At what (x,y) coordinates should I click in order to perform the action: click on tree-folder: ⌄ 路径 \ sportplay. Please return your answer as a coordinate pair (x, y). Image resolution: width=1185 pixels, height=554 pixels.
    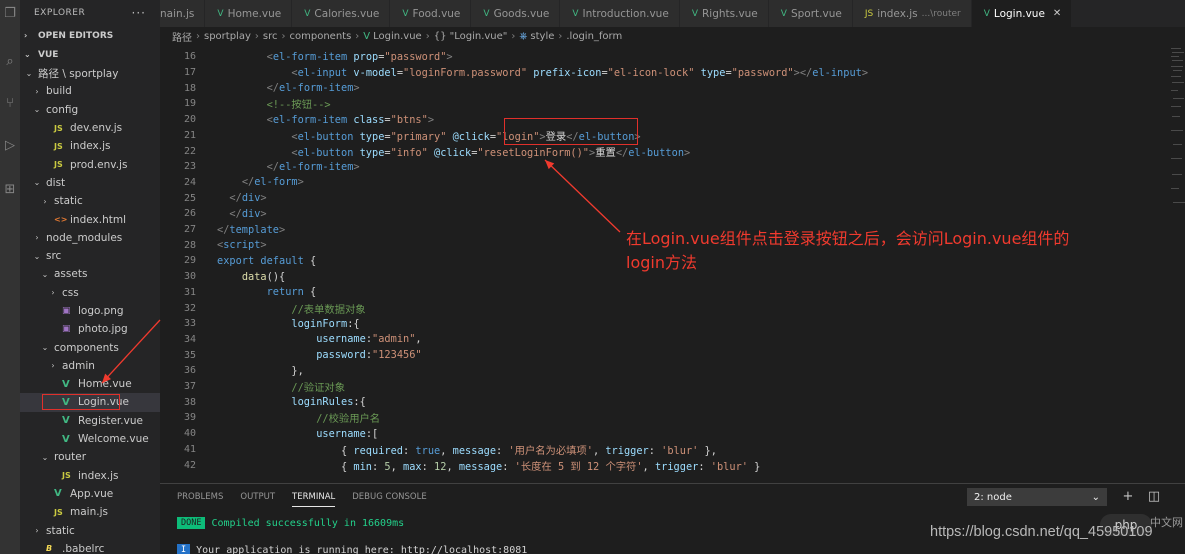
    Looking at the image, I should click on (90, 73).